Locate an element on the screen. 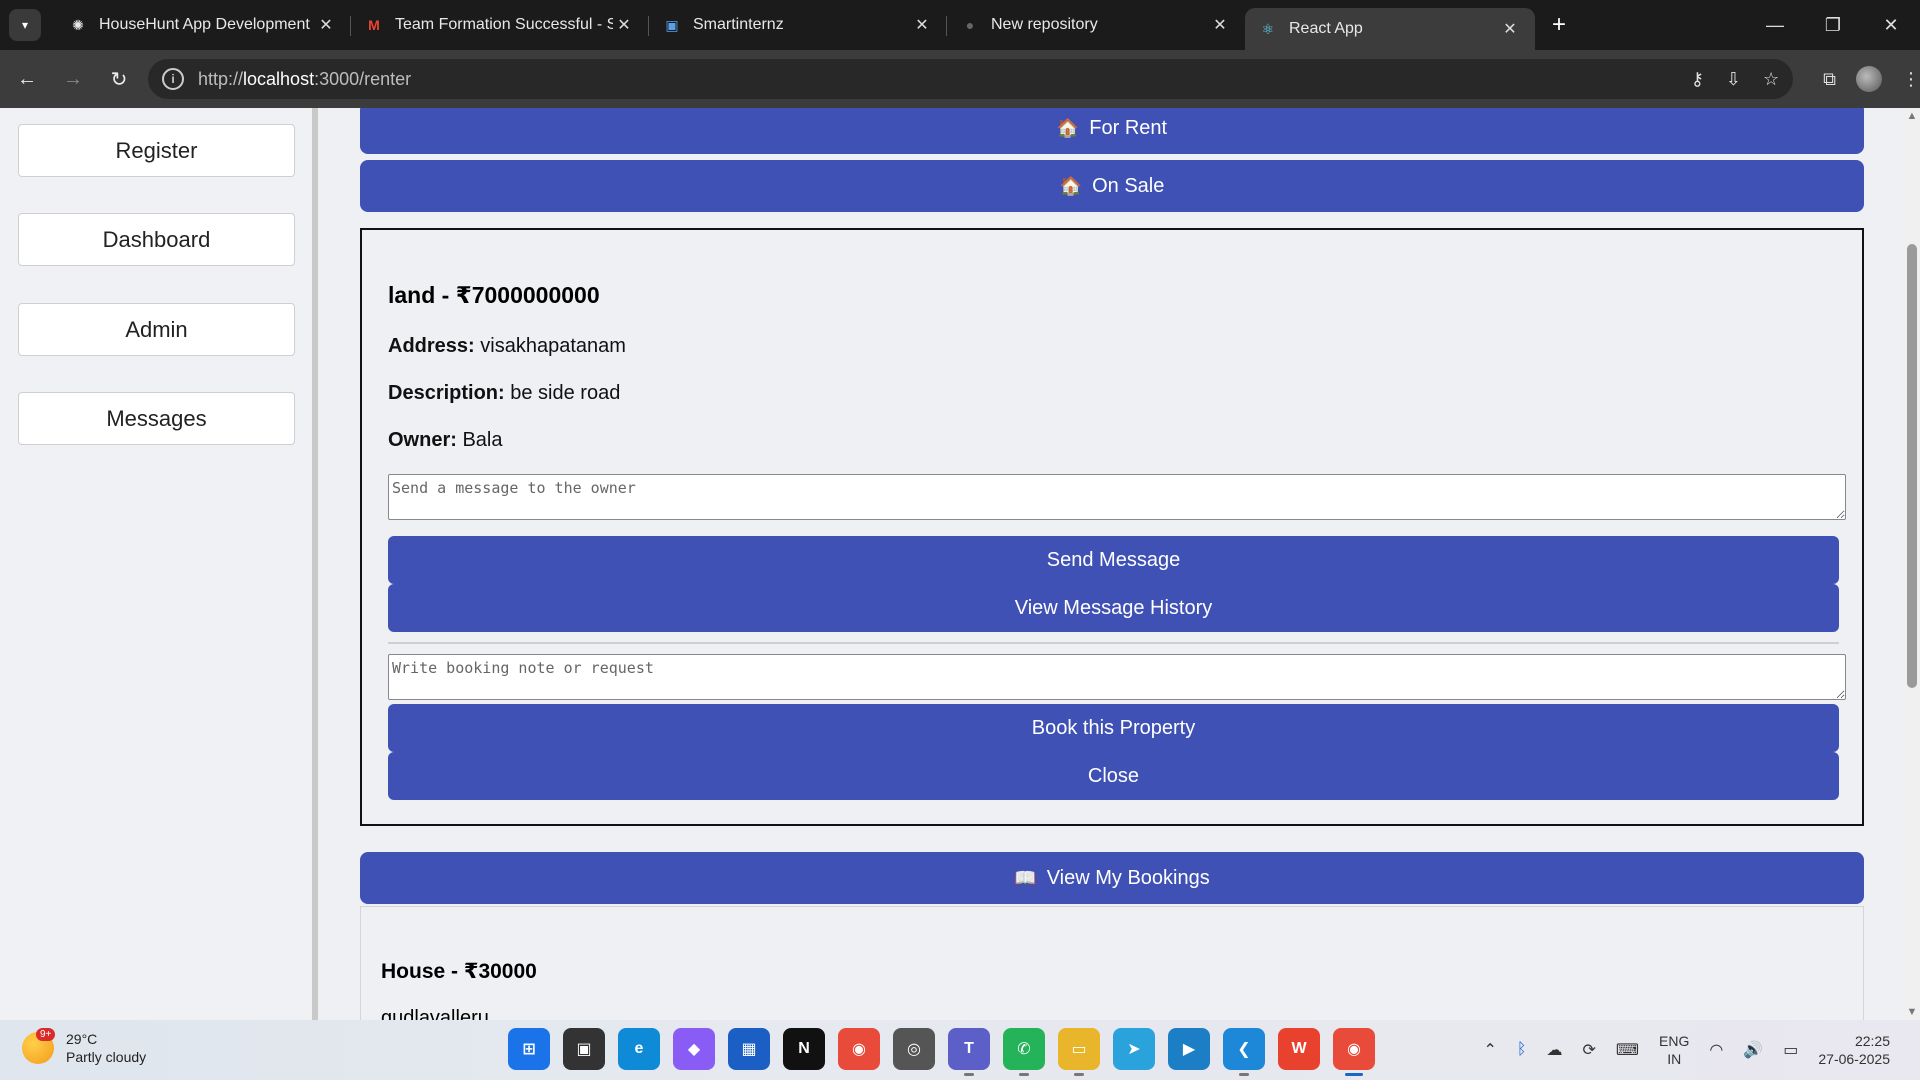 Image resolution: width=1920 pixels, height=1080 pixels. minimize-icon: — is located at coordinates (1775, 25).